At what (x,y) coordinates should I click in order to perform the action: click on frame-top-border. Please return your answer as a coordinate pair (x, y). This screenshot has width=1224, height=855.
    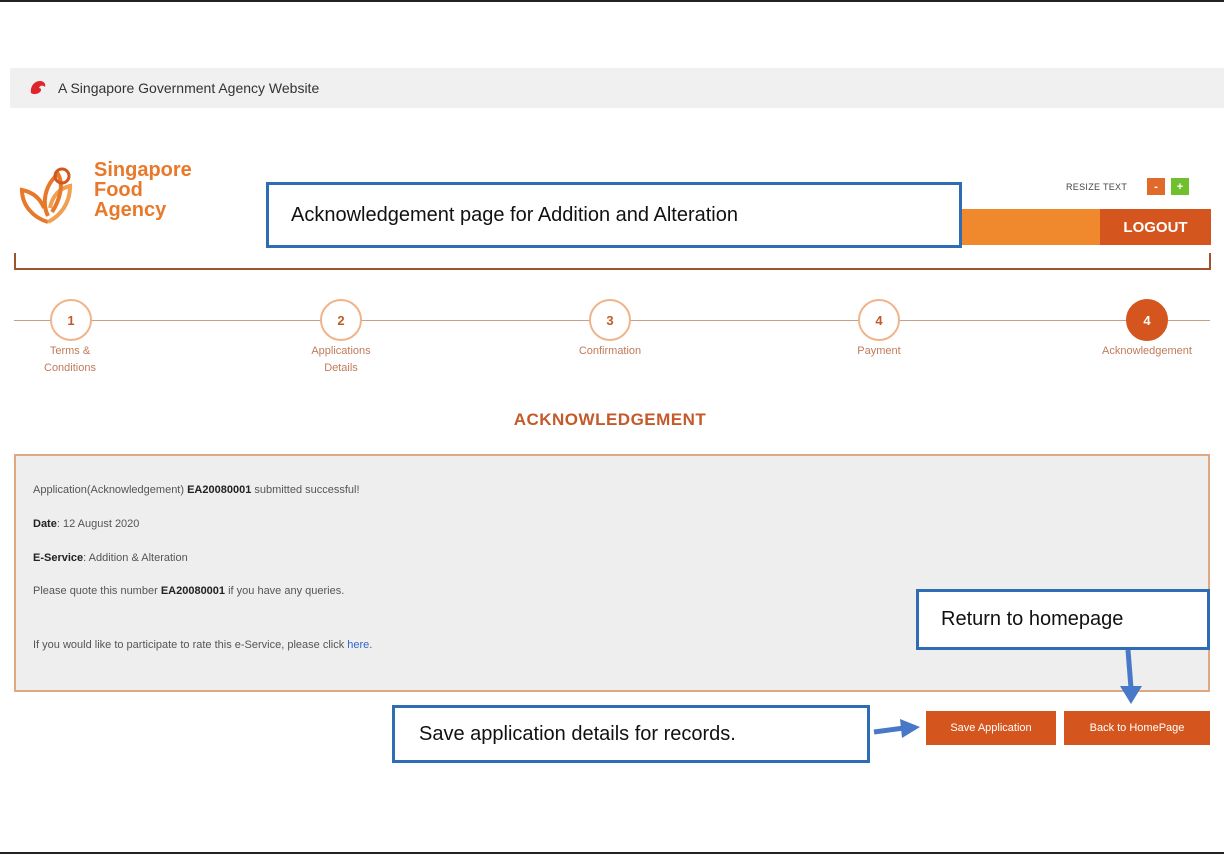
    Looking at the image, I should click on (612, 1).